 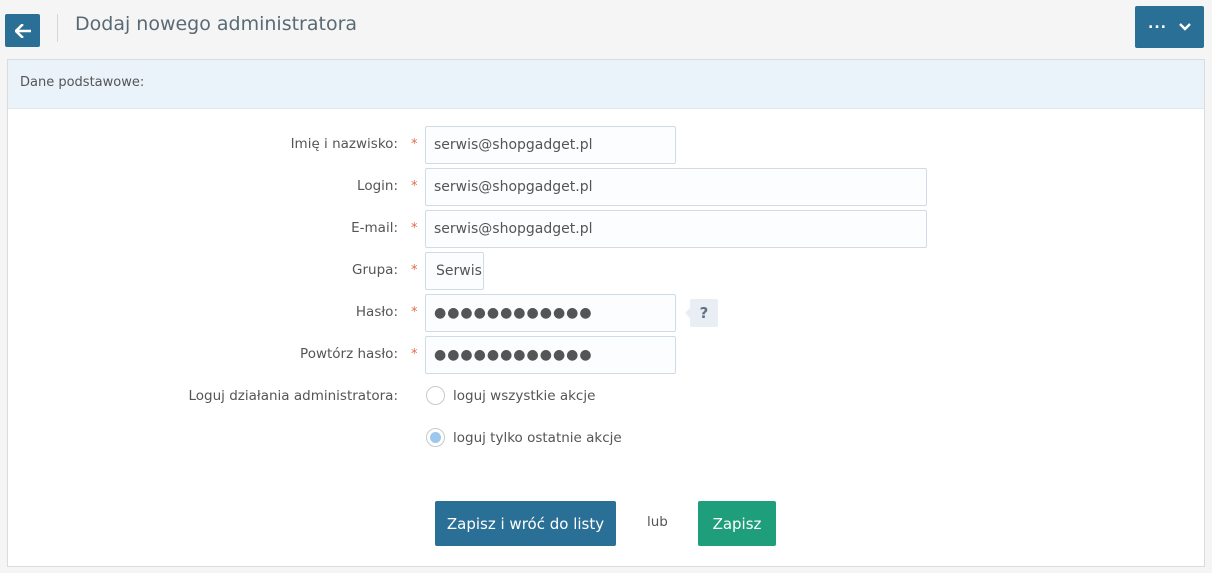 What do you see at coordinates (524, 396) in the screenshot?
I see `radio-log-all-label: loguj wszystkie akcje` at bounding box center [524, 396].